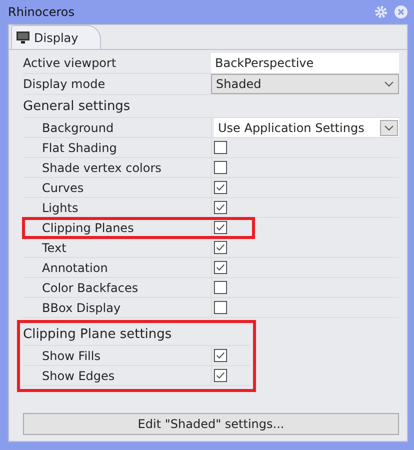  I want to click on property-label: Show Edges, so click(78, 375).